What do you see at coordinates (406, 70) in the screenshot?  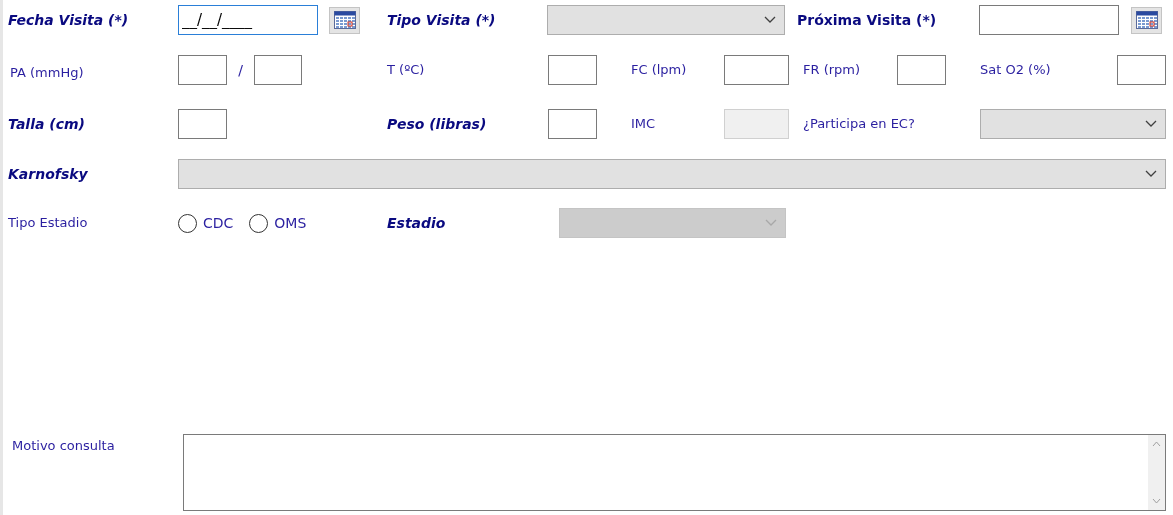 I see `field-label: T (ºC)` at bounding box center [406, 70].